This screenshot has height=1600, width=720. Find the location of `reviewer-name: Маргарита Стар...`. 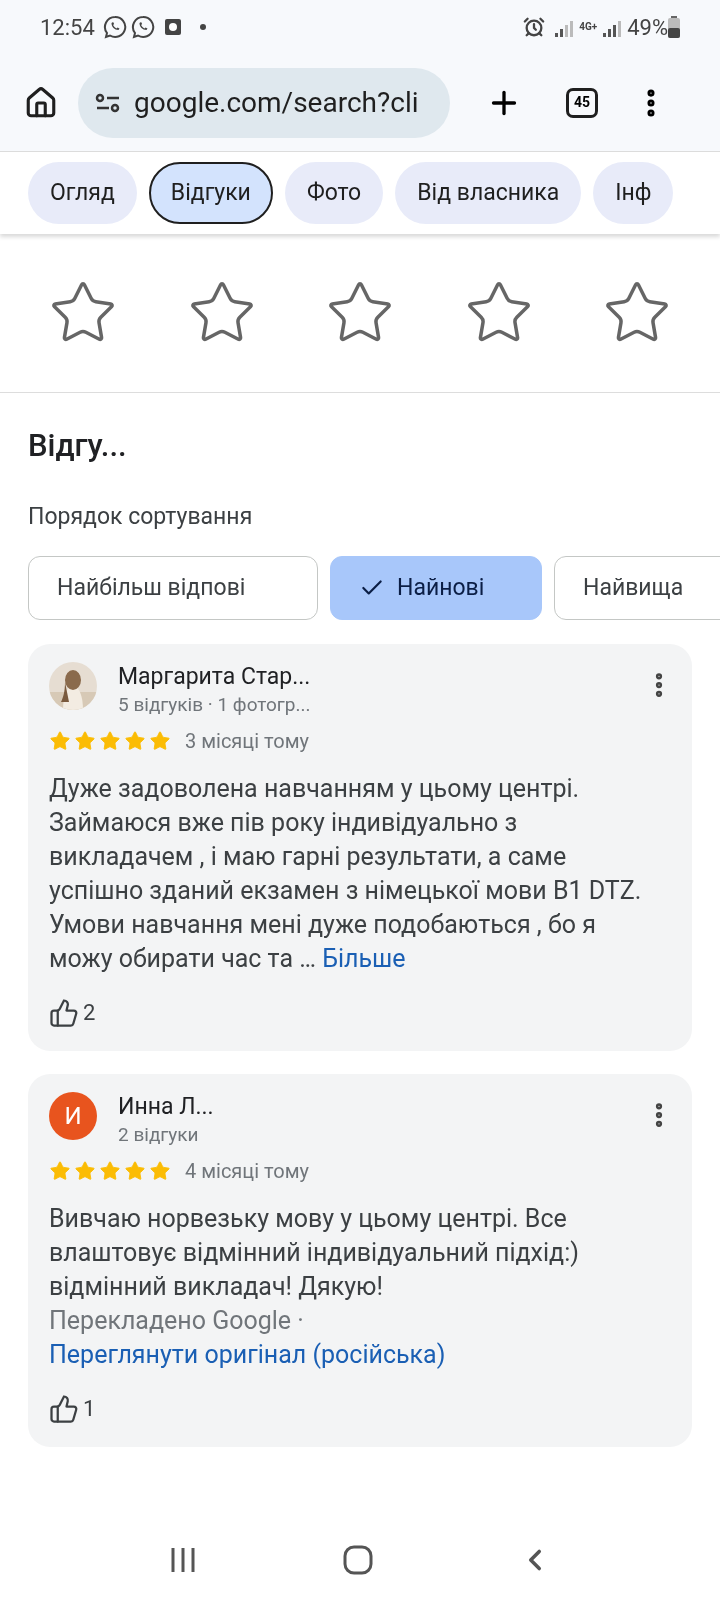

reviewer-name: Маргарита Стар... is located at coordinates (370, 677).